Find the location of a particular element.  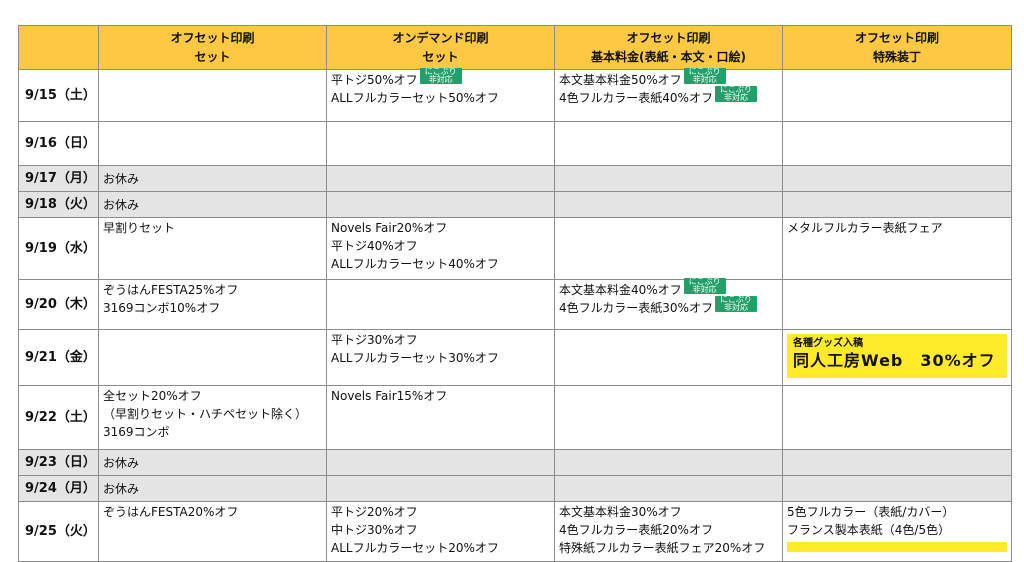

cell-line: ぞうはんFESTA25%オフ is located at coordinates (212, 290).